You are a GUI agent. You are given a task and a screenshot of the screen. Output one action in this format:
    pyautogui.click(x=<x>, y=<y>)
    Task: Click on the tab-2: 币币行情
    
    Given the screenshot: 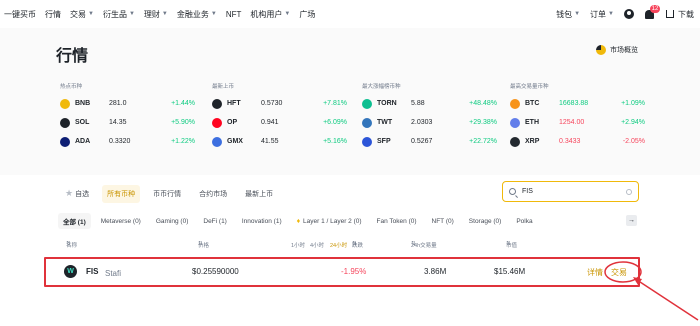 What is the action you would take?
    pyautogui.click(x=167, y=194)
    